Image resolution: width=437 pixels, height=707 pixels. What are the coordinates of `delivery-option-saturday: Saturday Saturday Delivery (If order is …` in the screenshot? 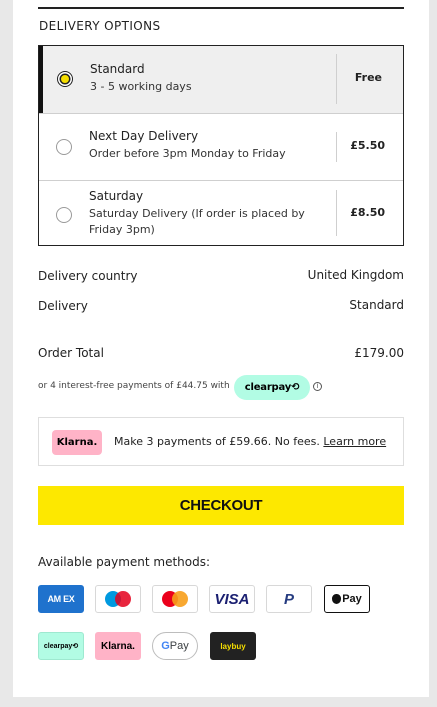 It's located at (221, 212).